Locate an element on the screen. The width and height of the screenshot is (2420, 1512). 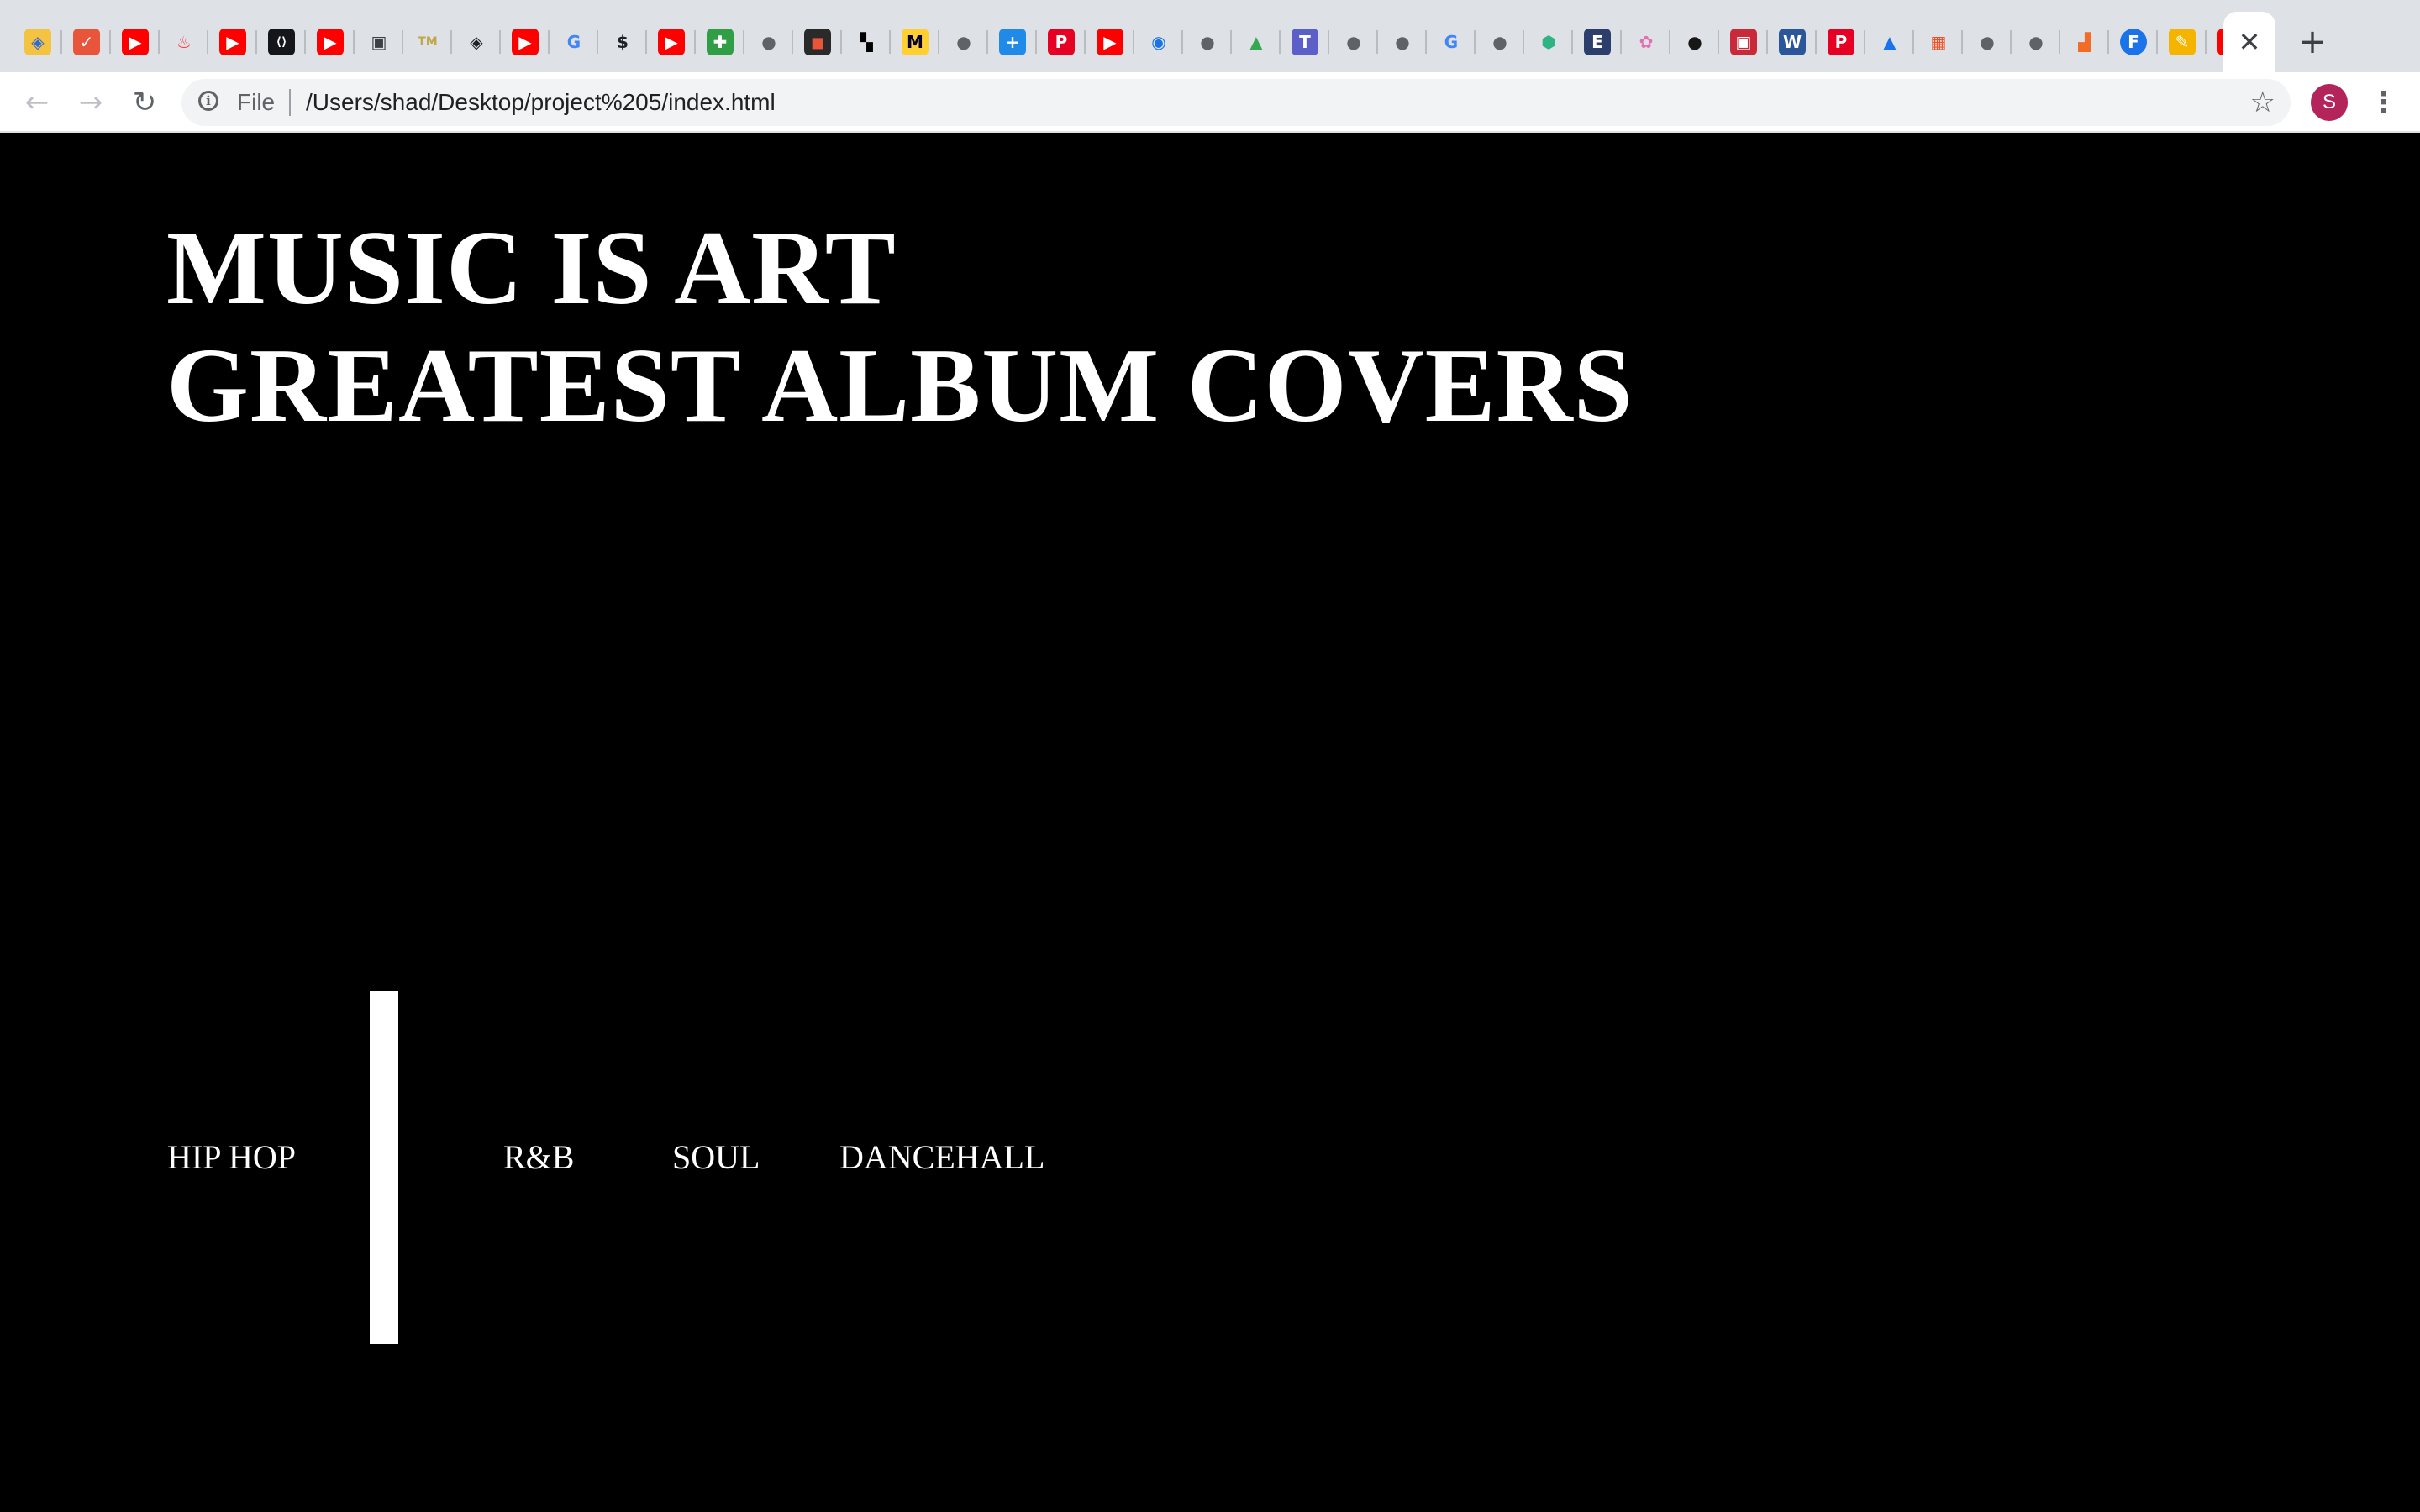
miro-icon: M is located at coordinates (915, 42).